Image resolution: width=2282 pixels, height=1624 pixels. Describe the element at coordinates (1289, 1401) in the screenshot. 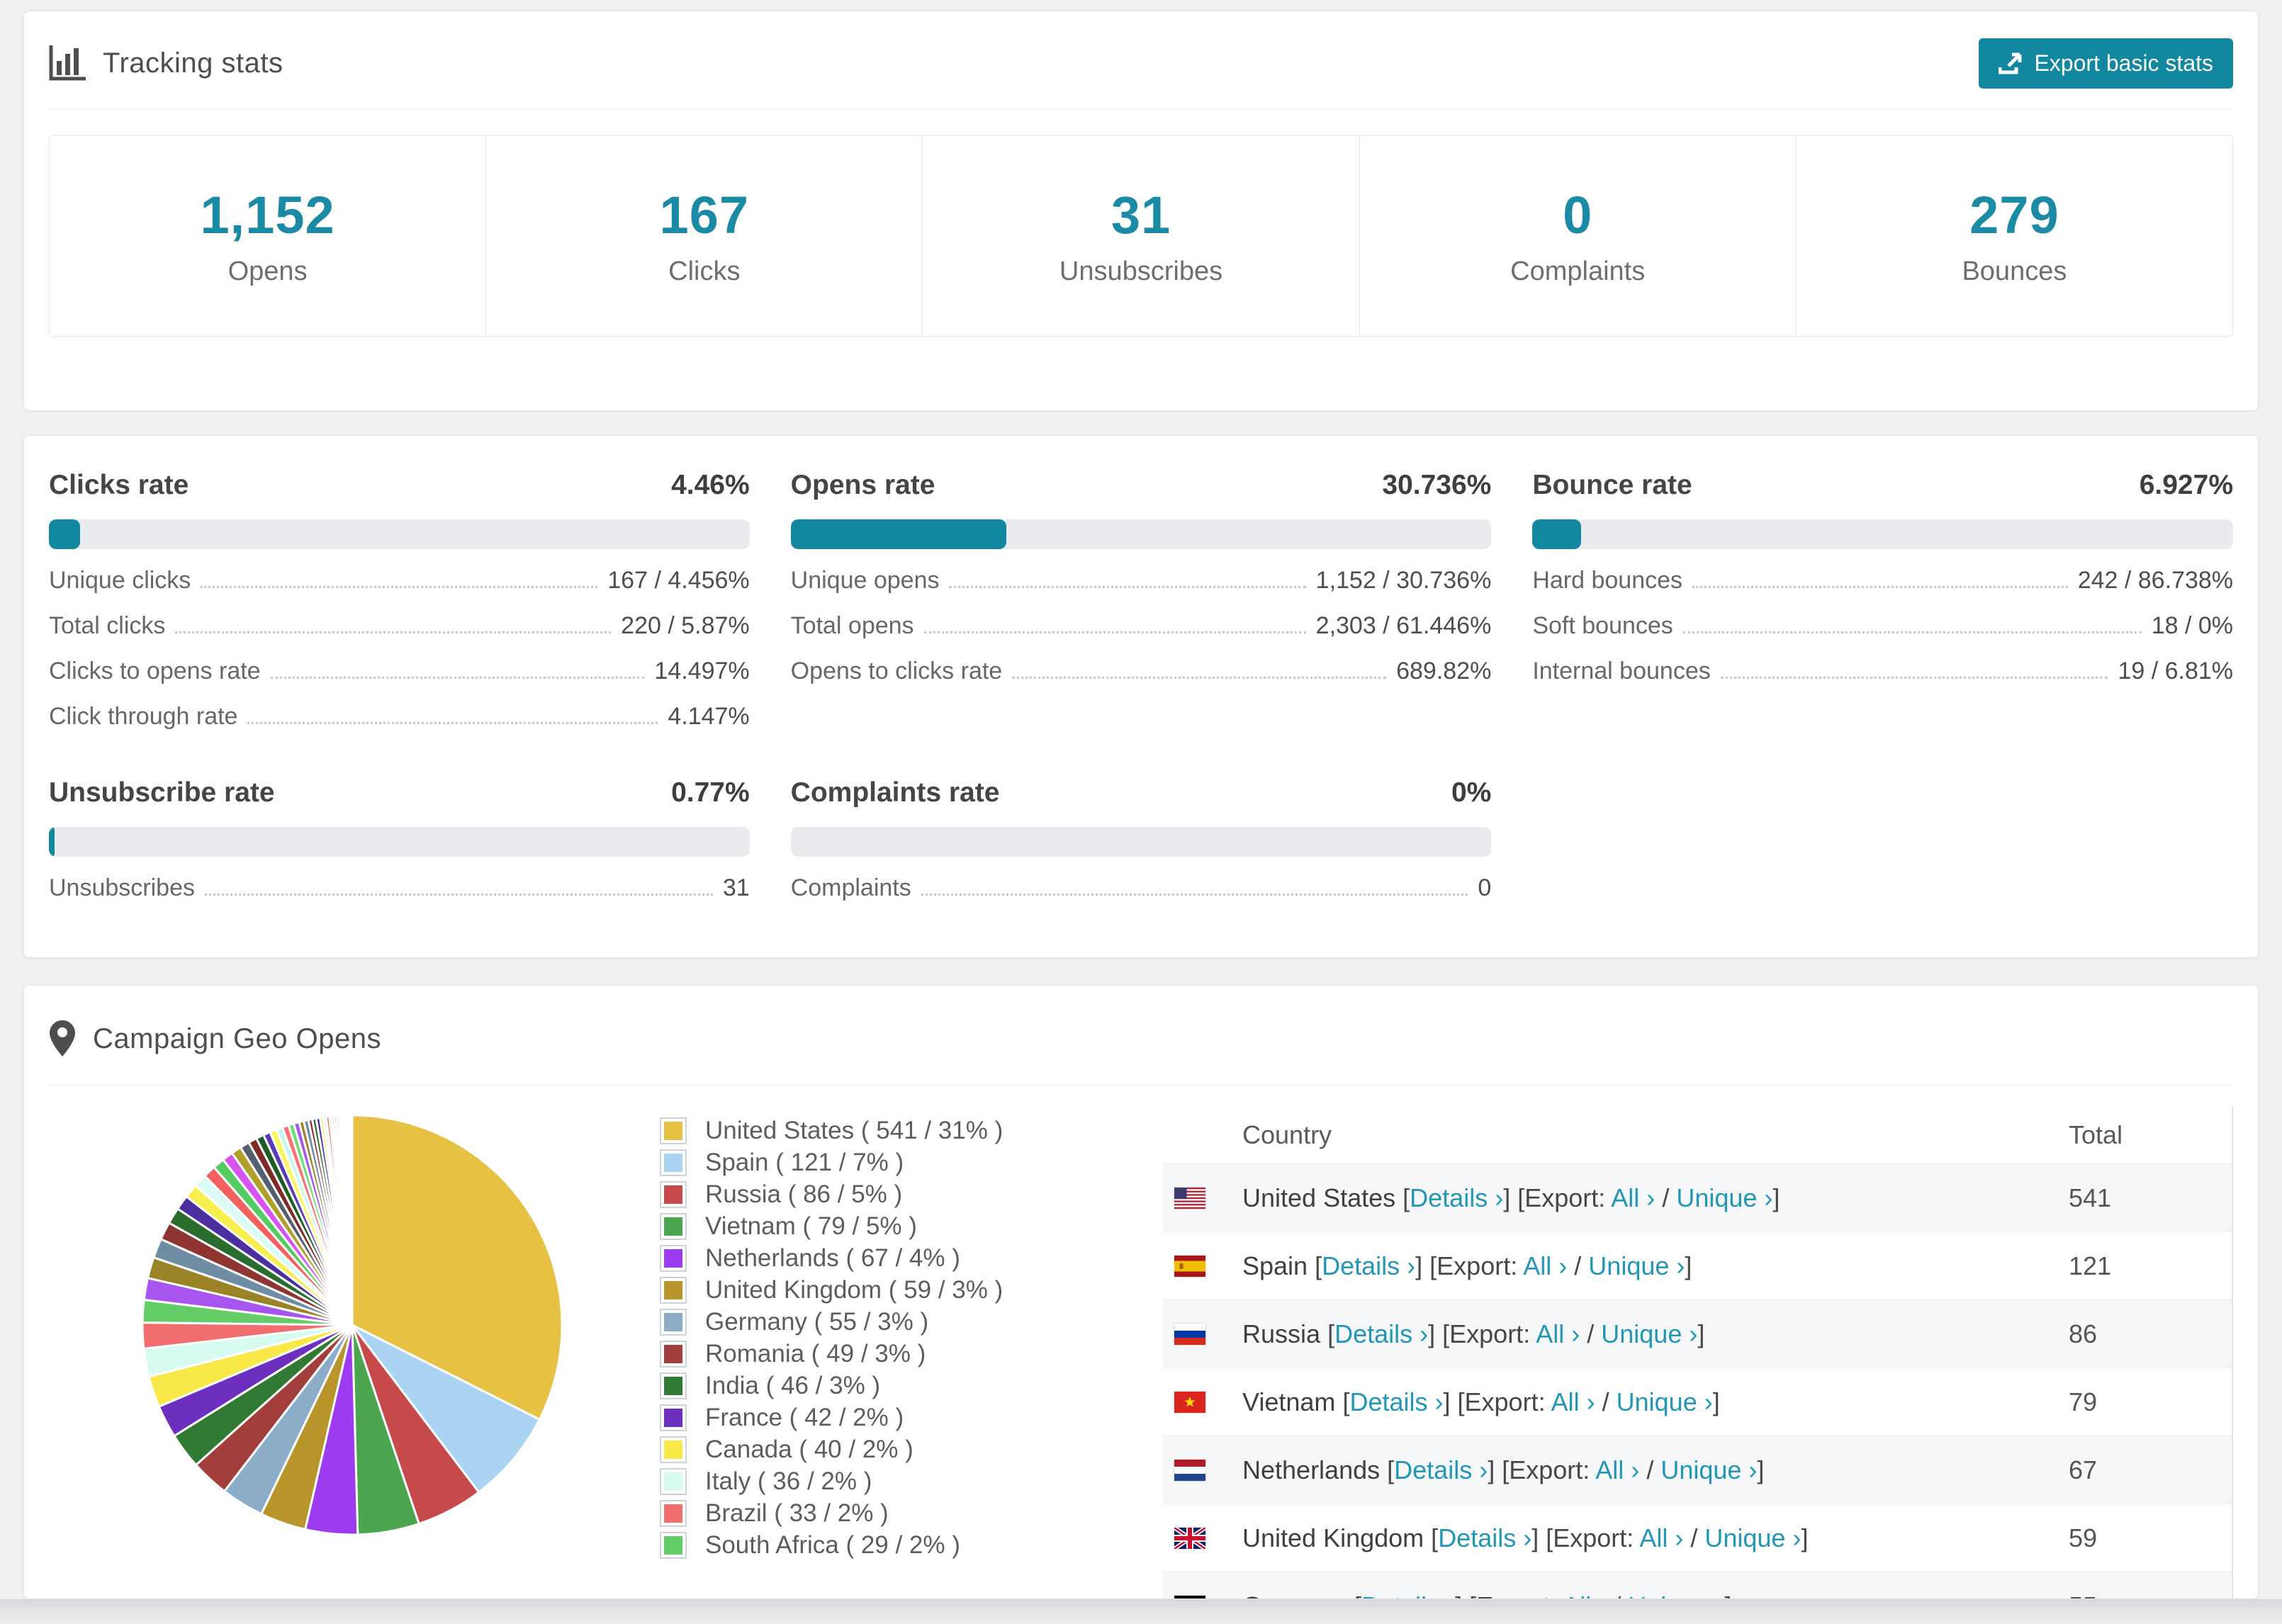

I see `country-name: Vietnam` at that location.